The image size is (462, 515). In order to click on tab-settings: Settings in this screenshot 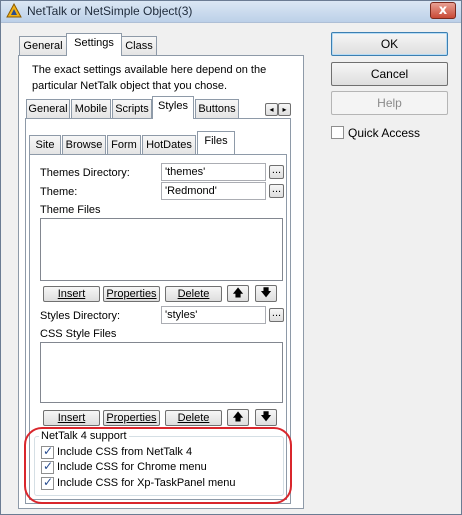, I will do `click(94, 44)`.